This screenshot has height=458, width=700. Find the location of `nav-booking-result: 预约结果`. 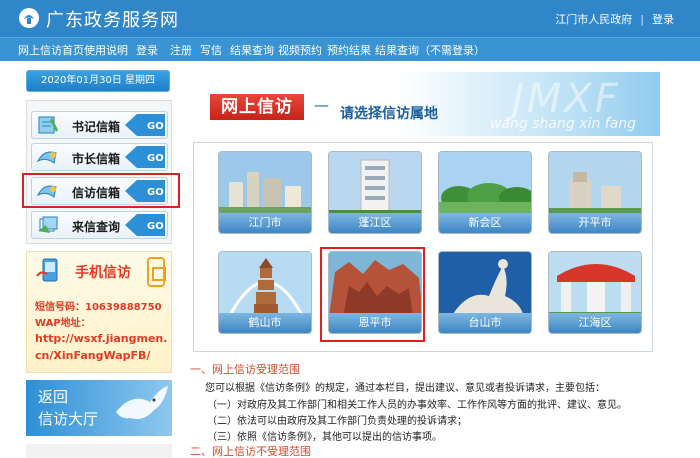

nav-booking-result: 预约结果 is located at coordinates (349, 50).